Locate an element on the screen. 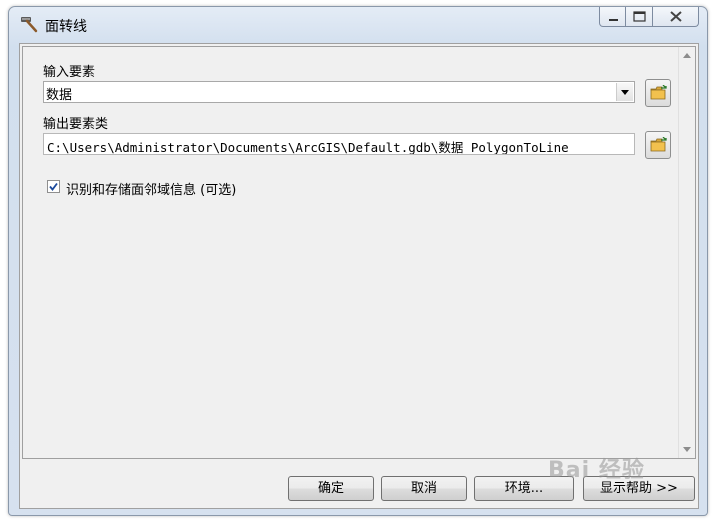 Image resolution: width=716 pixels, height=521 pixels. browse-input-button is located at coordinates (658, 93).